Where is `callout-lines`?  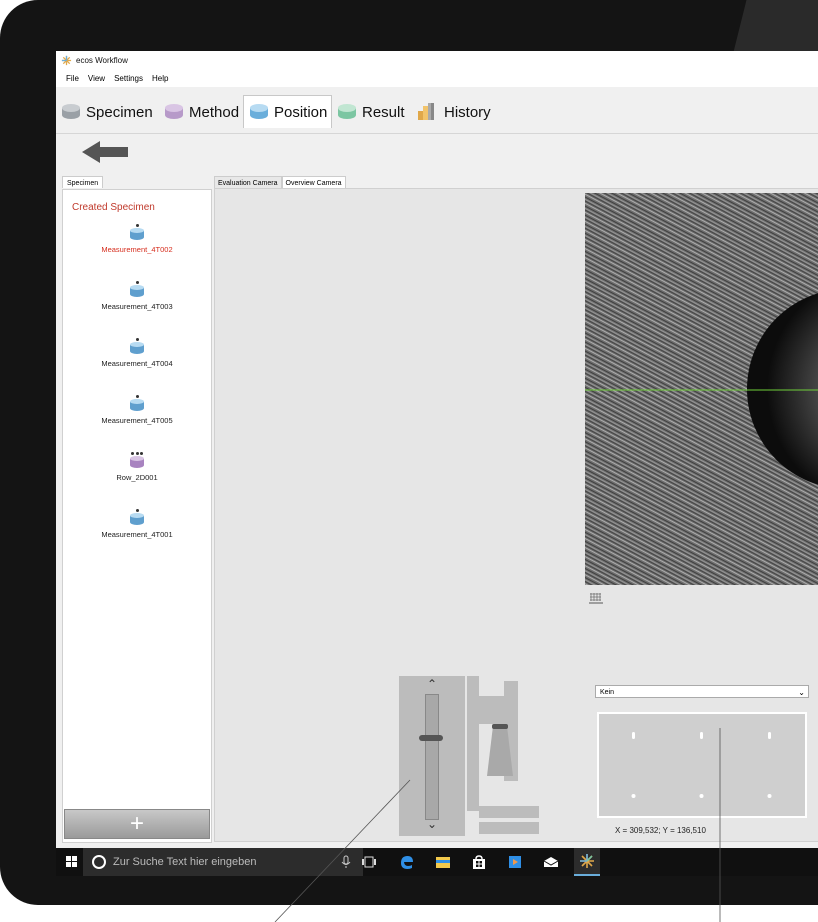
callout-lines is located at coordinates (497, 825).